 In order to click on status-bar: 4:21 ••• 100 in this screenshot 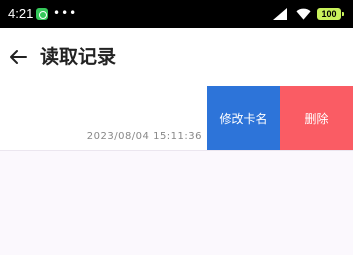, I will do `click(176, 14)`.